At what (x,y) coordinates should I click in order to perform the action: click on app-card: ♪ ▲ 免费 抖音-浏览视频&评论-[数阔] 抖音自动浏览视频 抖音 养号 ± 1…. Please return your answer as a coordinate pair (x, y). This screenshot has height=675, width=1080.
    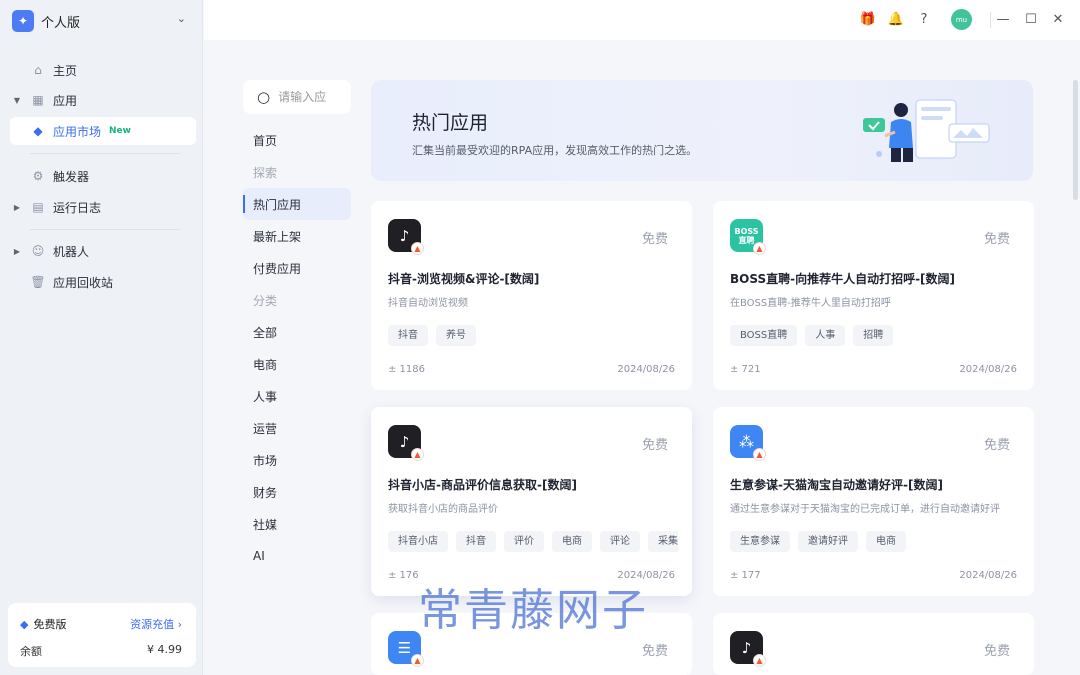
    Looking at the image, I should click on (531, 295).